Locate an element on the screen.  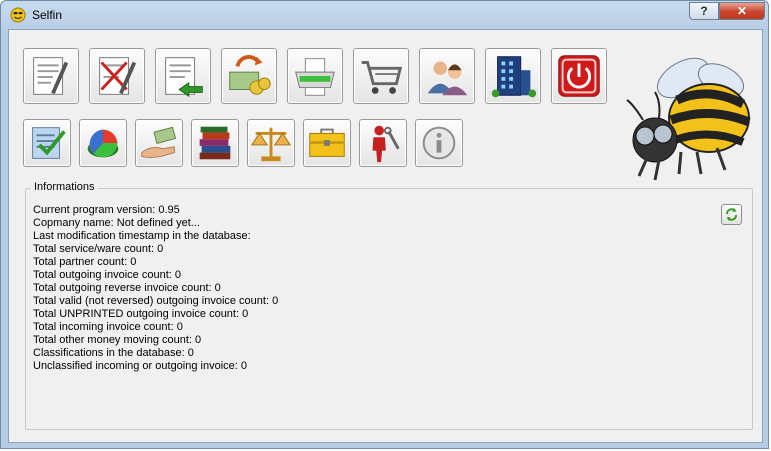
about-button is located at coordinates (439, 143).